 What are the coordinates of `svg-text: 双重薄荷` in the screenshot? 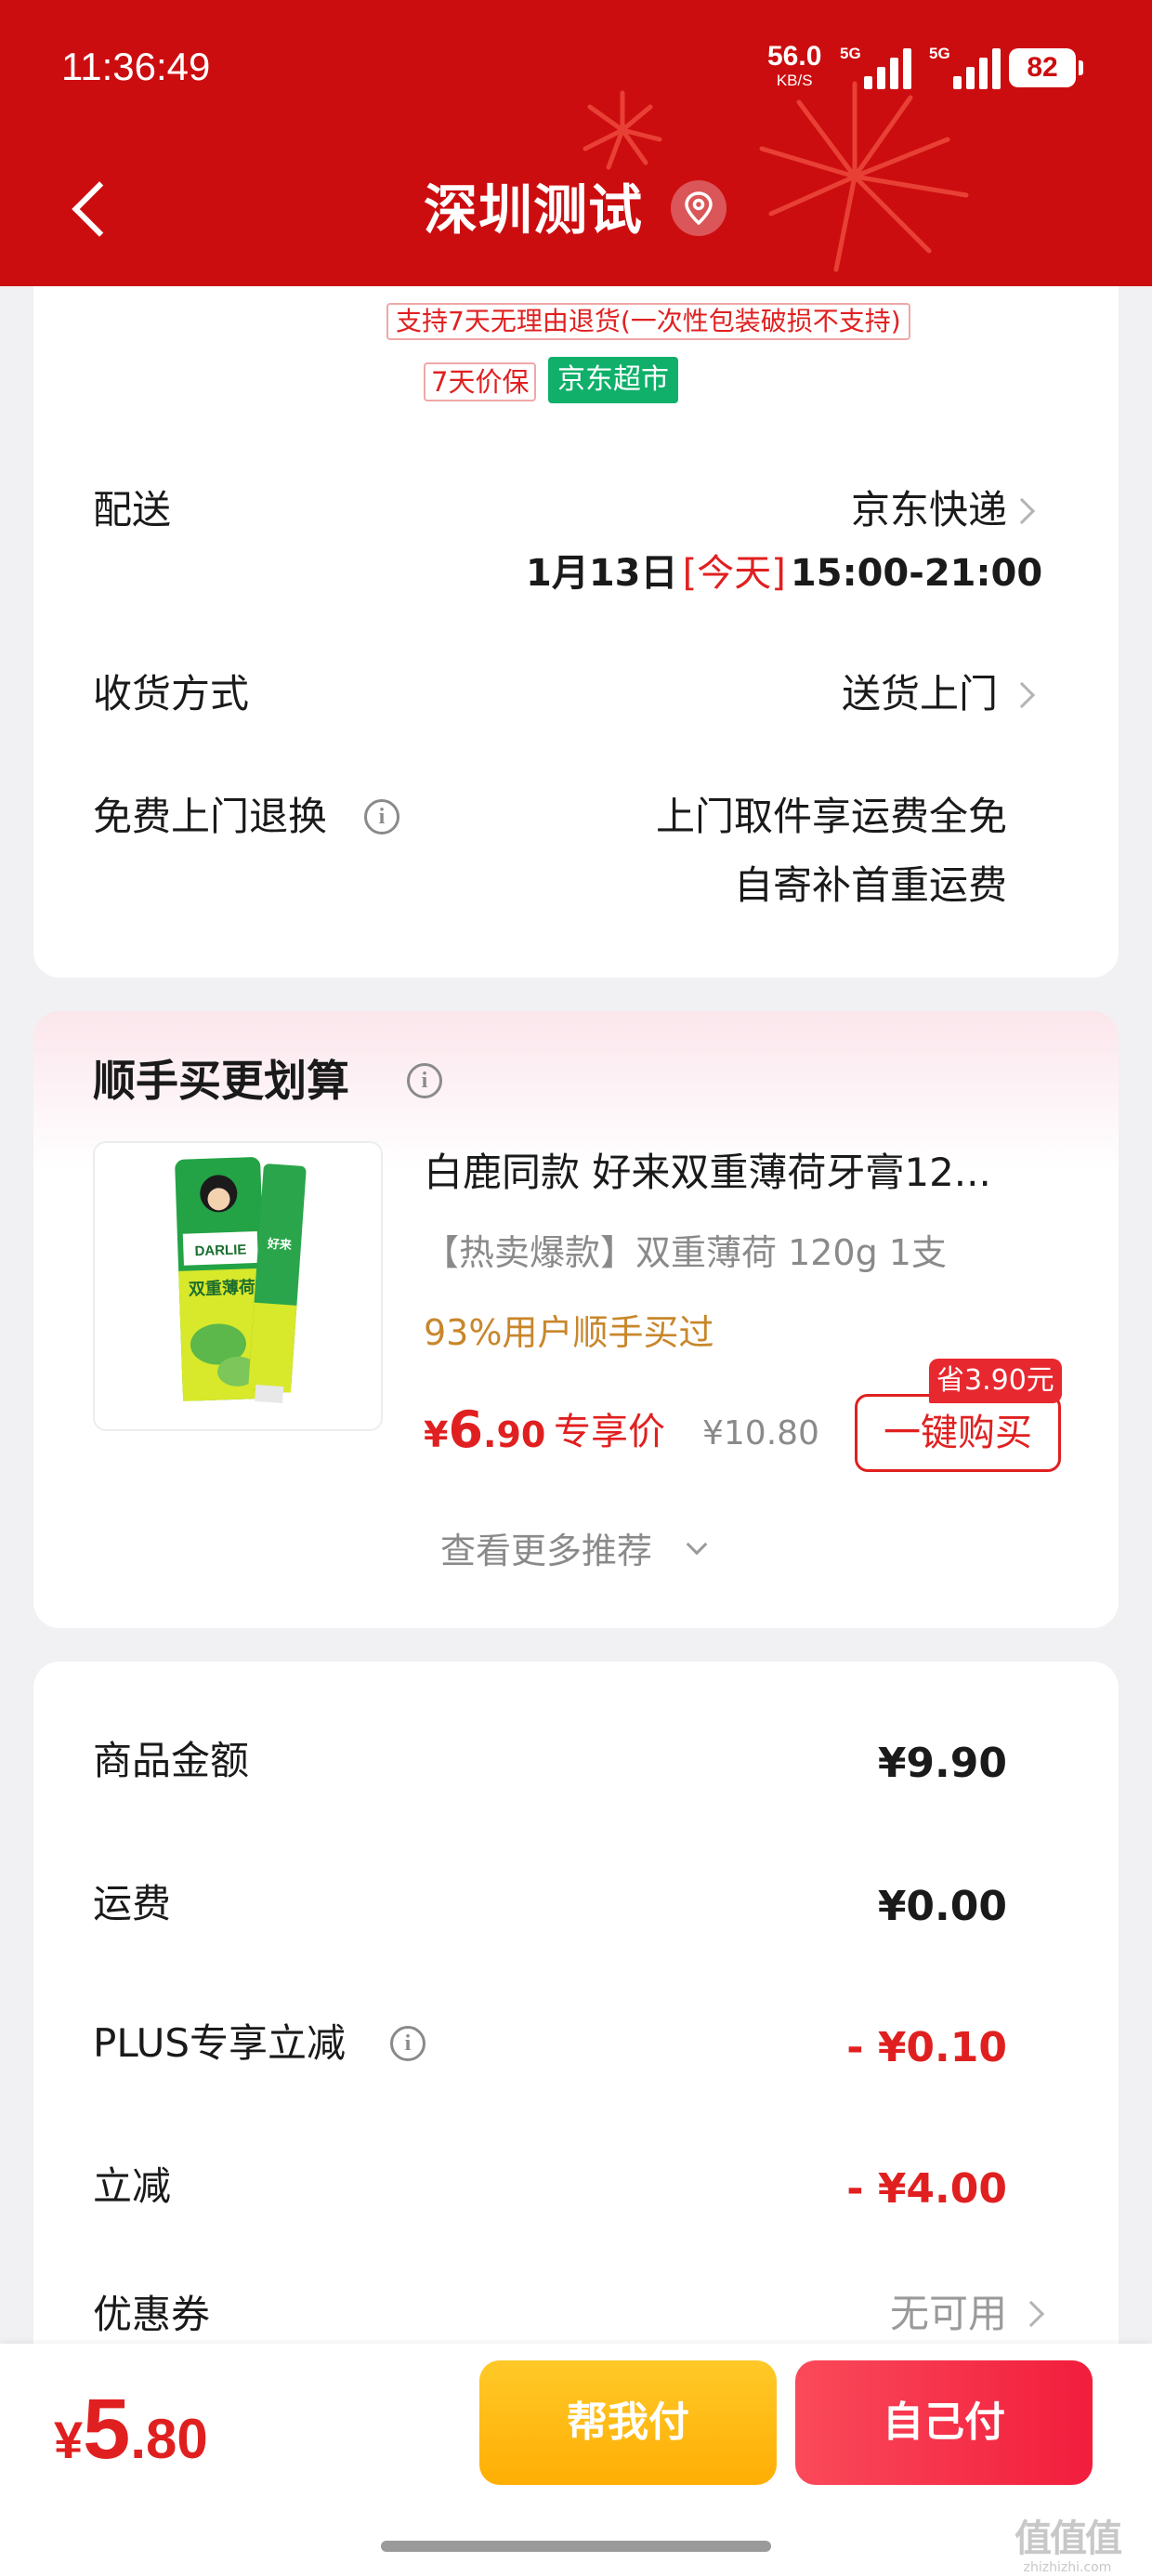 It's located at (221, 1288).